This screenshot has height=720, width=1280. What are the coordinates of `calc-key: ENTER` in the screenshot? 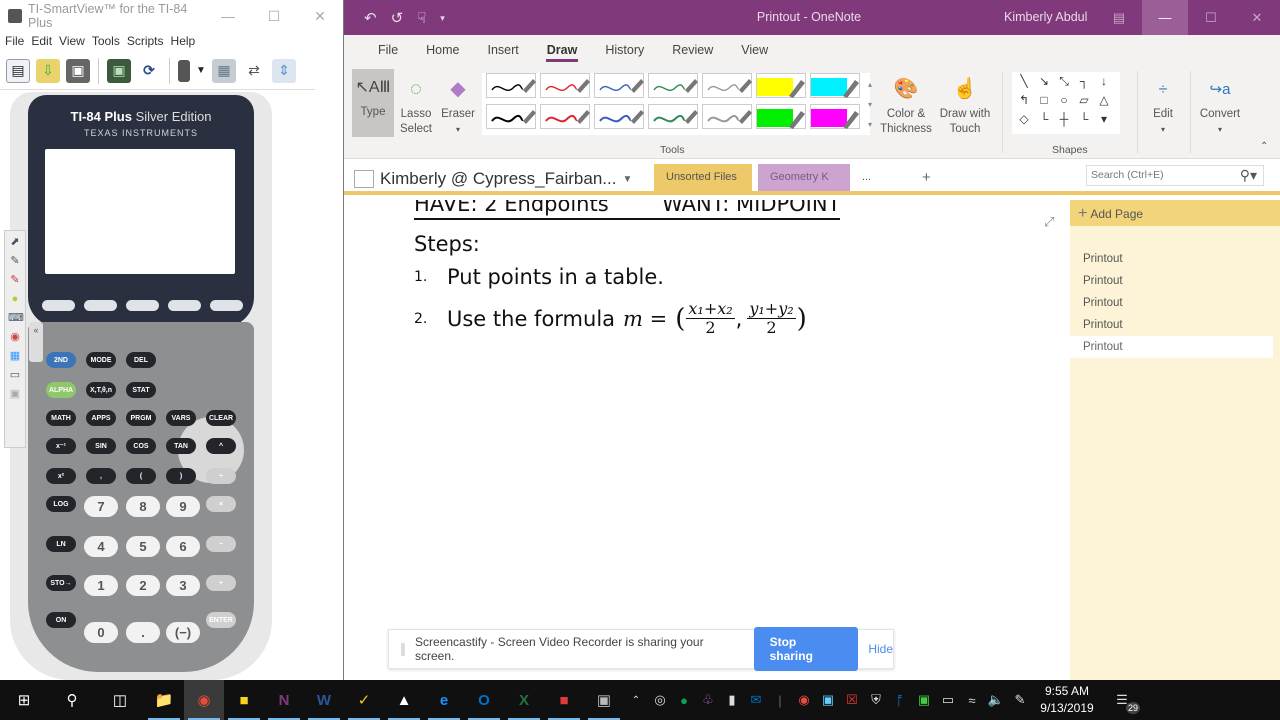 It's located at (221, 620).